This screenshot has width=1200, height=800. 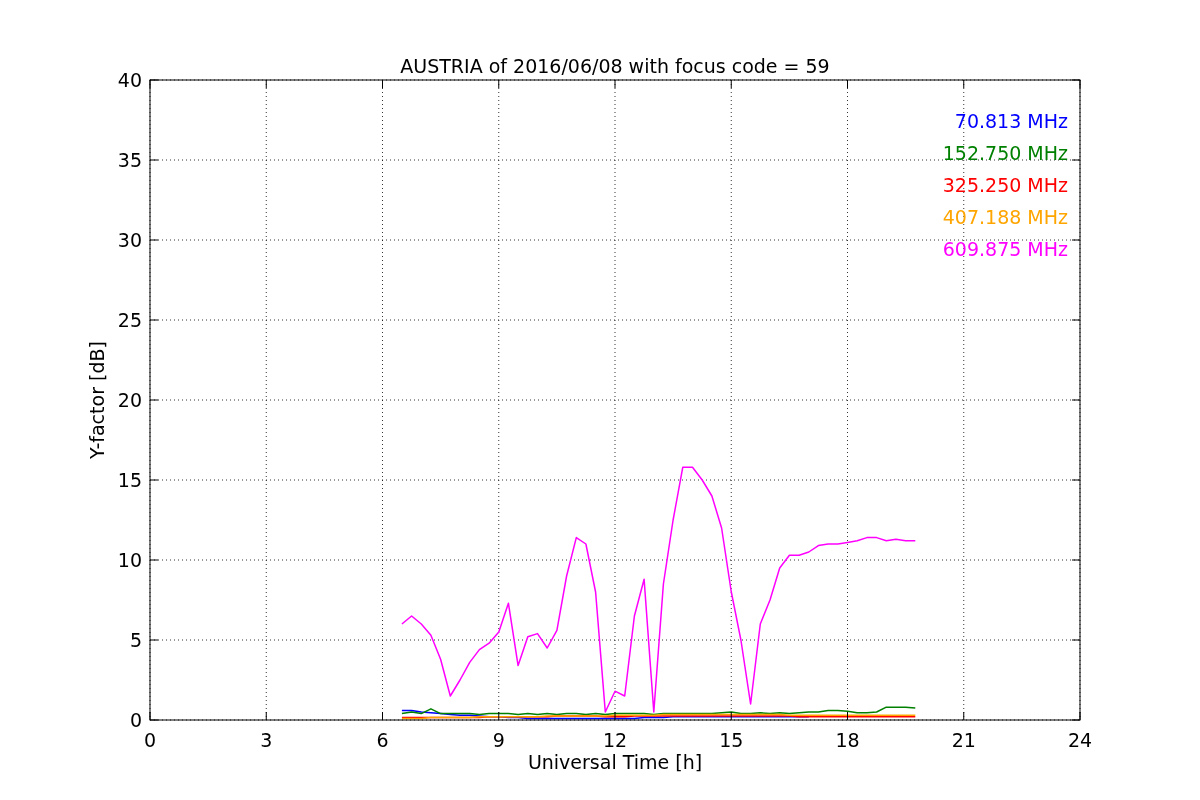 What do you see at coordinates (135, 720) in the screenshot?
I see `y-tick-label: 0` at bounding box center [135, 720].